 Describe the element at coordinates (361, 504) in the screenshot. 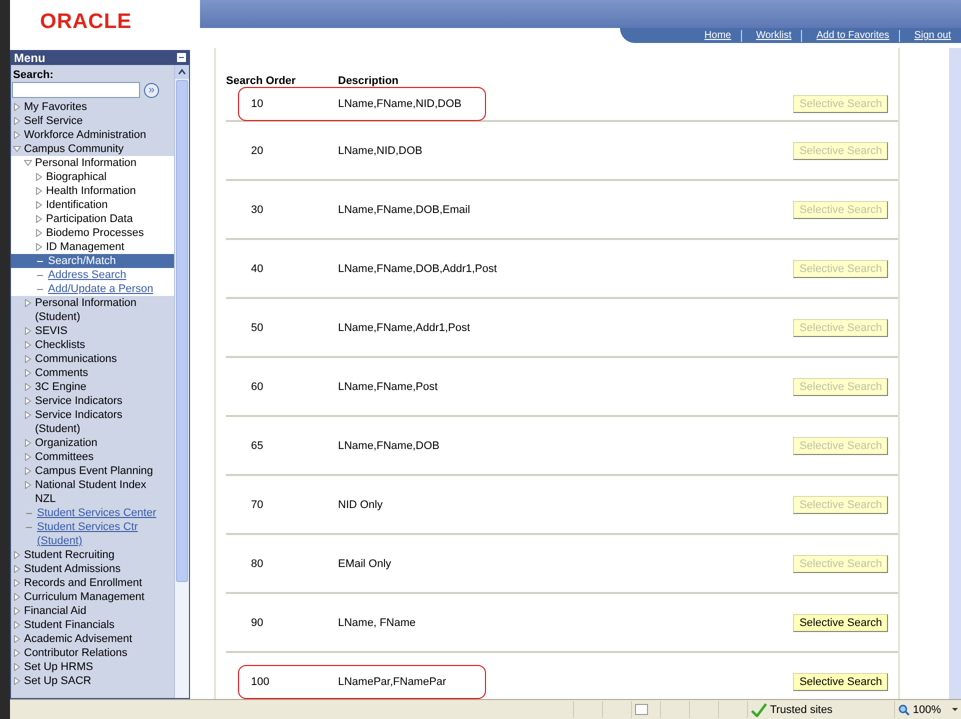

I see `description-cell-text: NID Only` at that location.